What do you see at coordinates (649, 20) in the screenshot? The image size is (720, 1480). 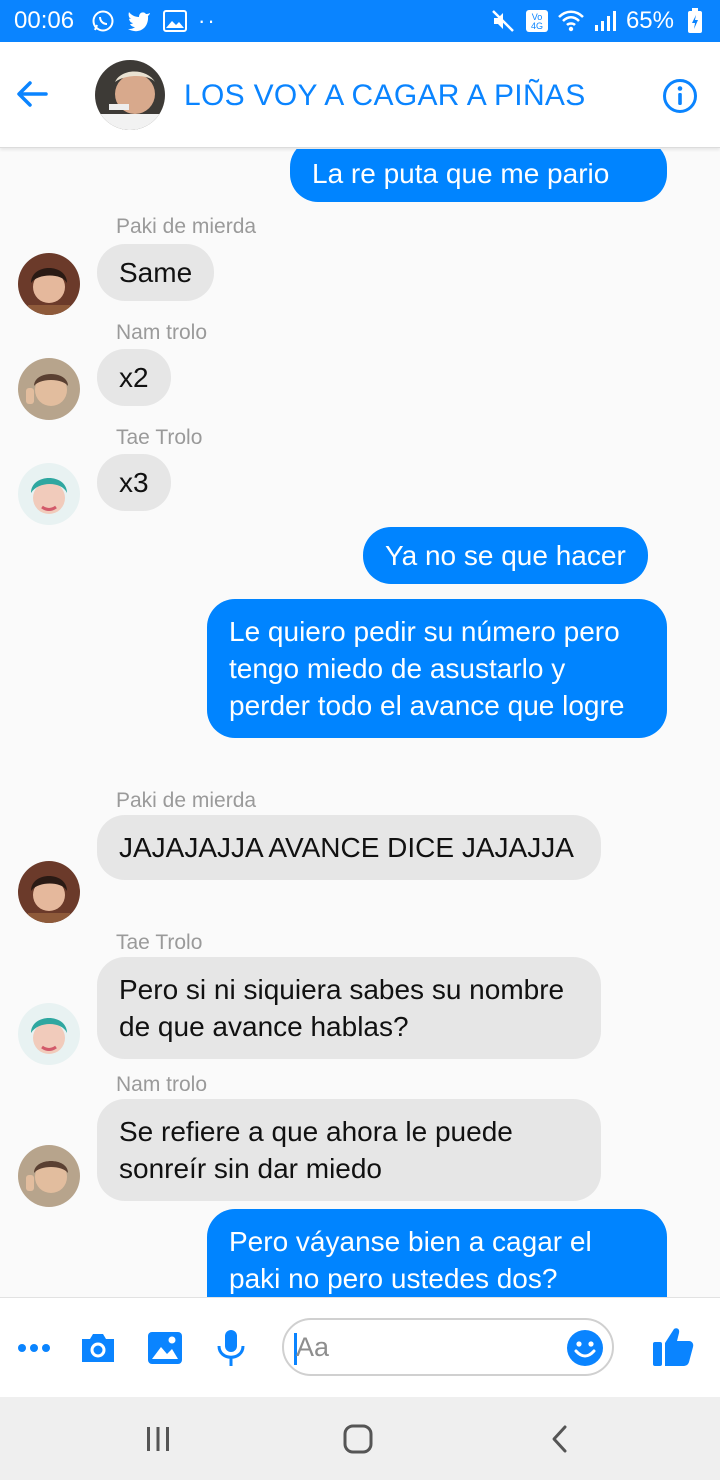 I see `battery-percent: 65%` at bounding box center [649, 20].